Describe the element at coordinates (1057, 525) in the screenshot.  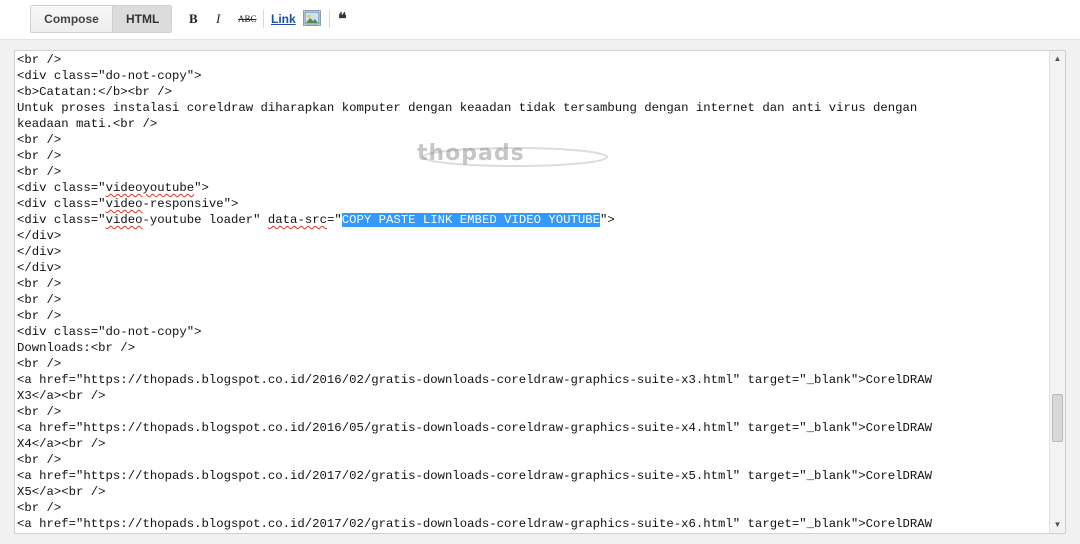
I see `scroll-down-icon: ▼` at that location.